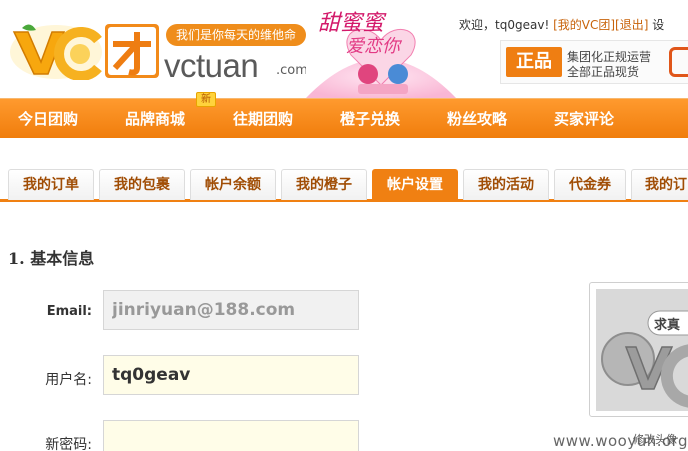 This screenshot has width=688, height=451. Describe the element at coordinates (132, 51) in the screenshot. I see `cai-logo` at that location.